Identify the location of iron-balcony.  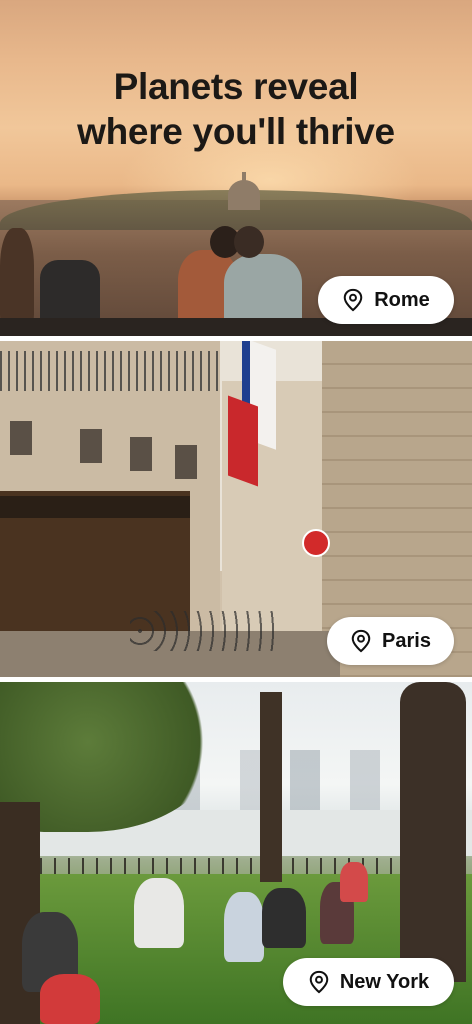
(110, 371).